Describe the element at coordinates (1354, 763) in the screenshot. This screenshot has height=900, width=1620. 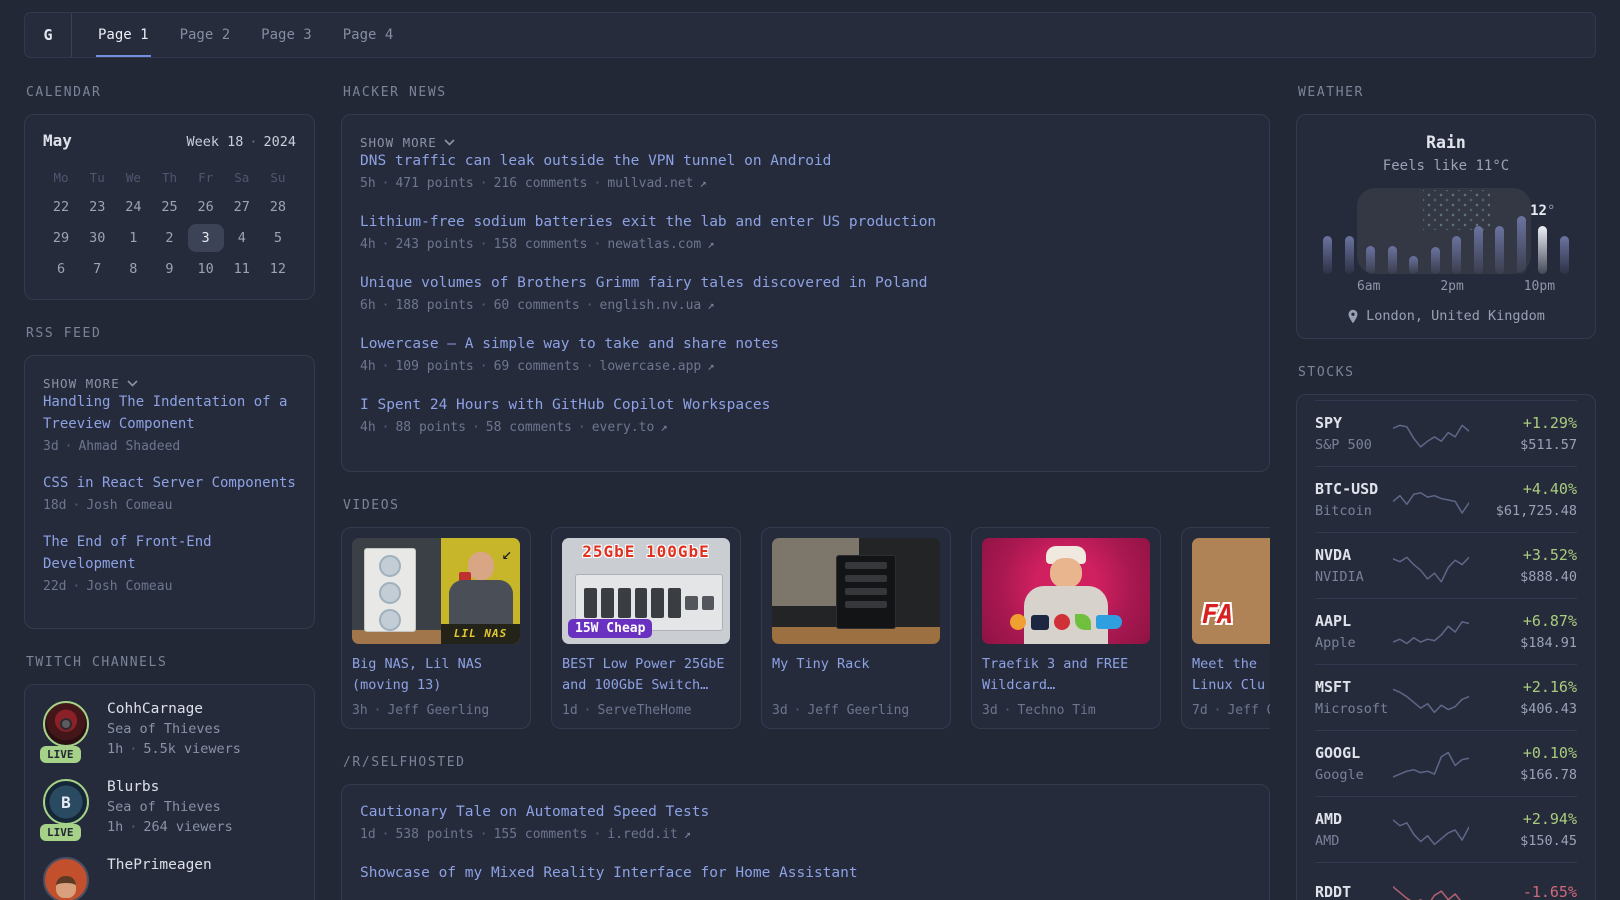
I see `stock-identity: GOOGL Google` at that location.